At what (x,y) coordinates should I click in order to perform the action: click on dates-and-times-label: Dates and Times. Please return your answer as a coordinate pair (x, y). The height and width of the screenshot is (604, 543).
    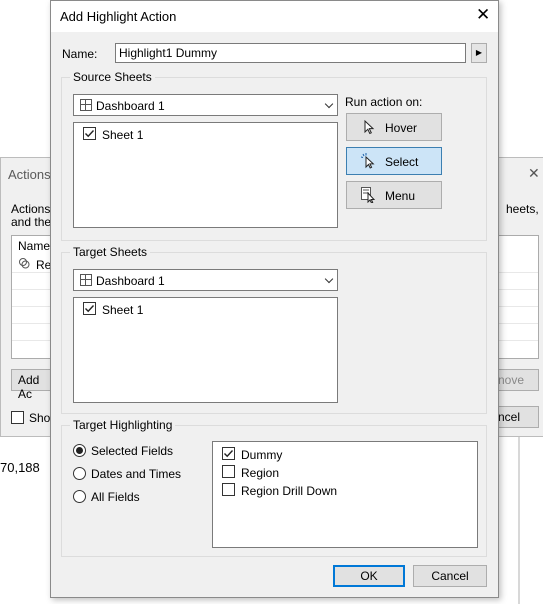
    Looking at the image, I should click on (136, 474).